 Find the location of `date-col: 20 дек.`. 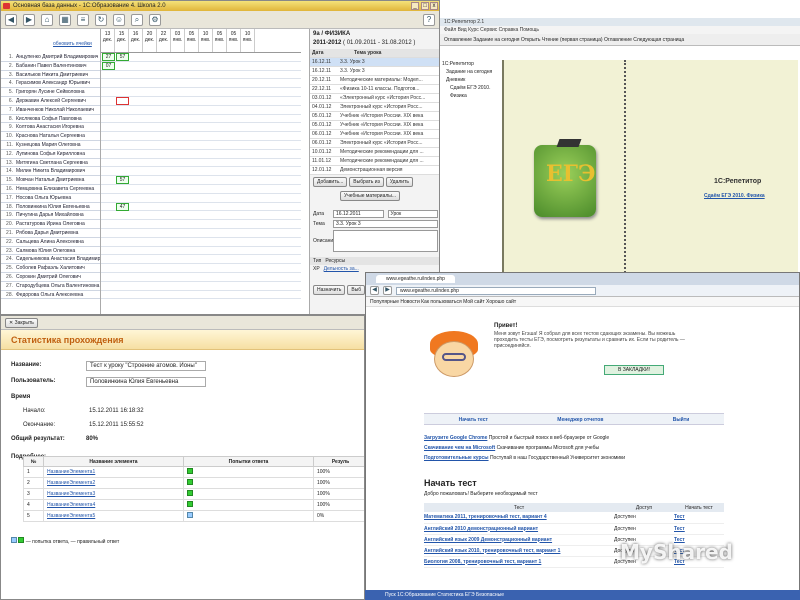

date-col: 20 дек. is located at coordinates (150, 40).